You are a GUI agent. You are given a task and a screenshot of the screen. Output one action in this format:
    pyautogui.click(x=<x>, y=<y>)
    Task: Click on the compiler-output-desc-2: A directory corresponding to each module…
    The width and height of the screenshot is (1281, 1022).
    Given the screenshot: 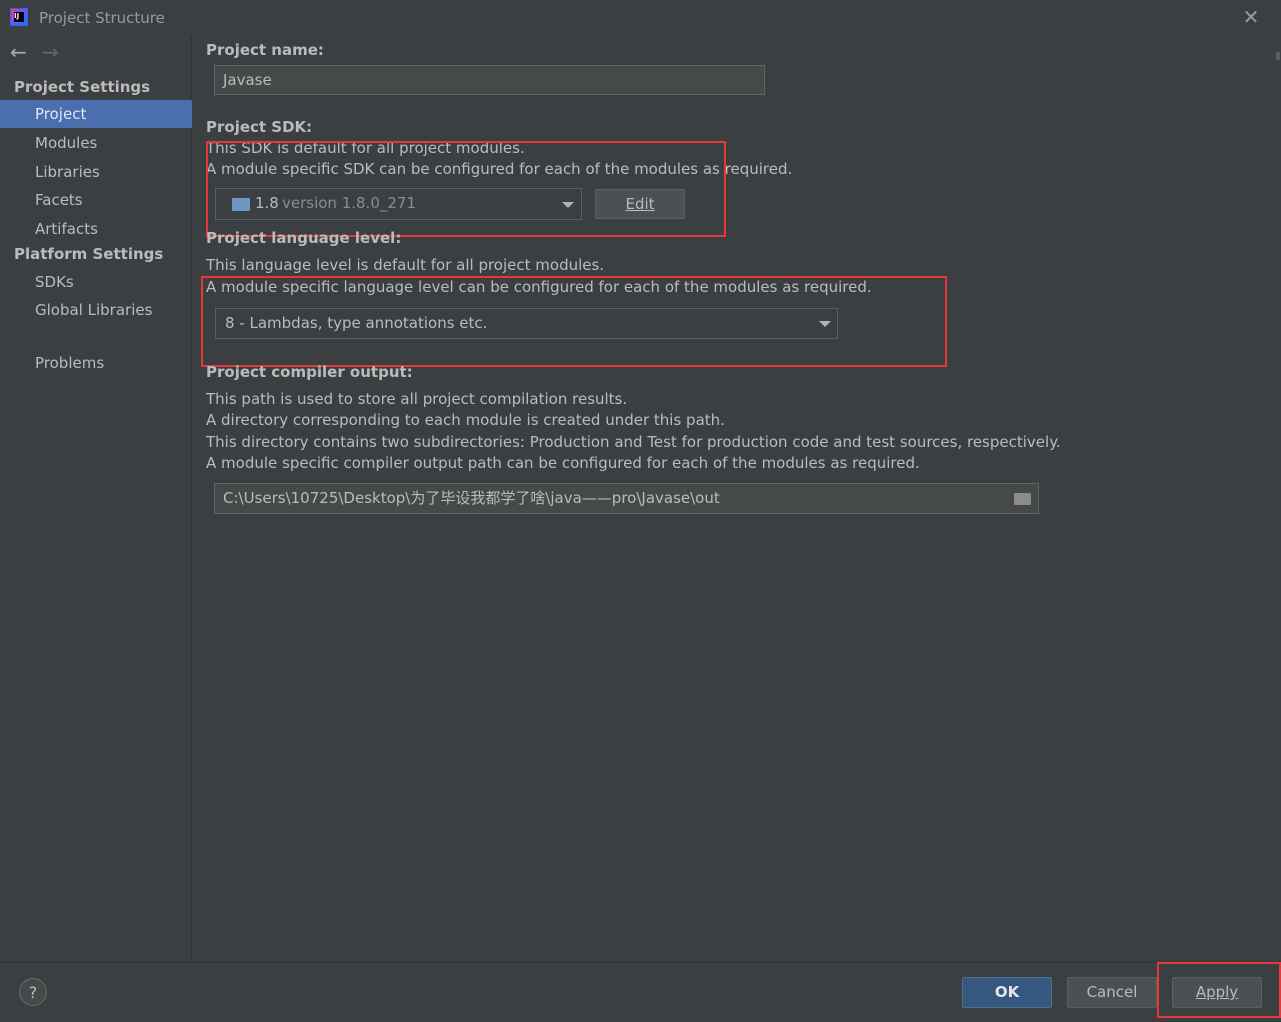 What is the action you would take?
    pyautogui.click(x=465, y=420)
    